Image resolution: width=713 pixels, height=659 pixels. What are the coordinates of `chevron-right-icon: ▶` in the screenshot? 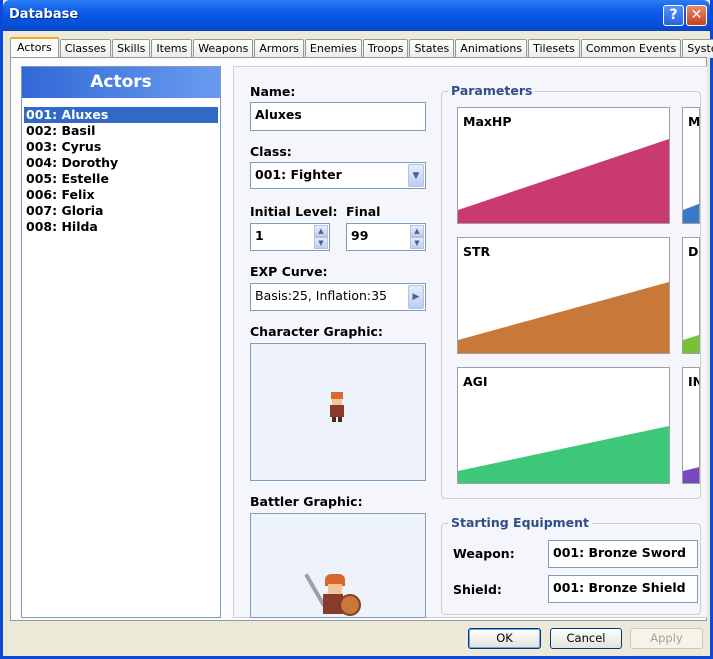 It's located at (416, 297).